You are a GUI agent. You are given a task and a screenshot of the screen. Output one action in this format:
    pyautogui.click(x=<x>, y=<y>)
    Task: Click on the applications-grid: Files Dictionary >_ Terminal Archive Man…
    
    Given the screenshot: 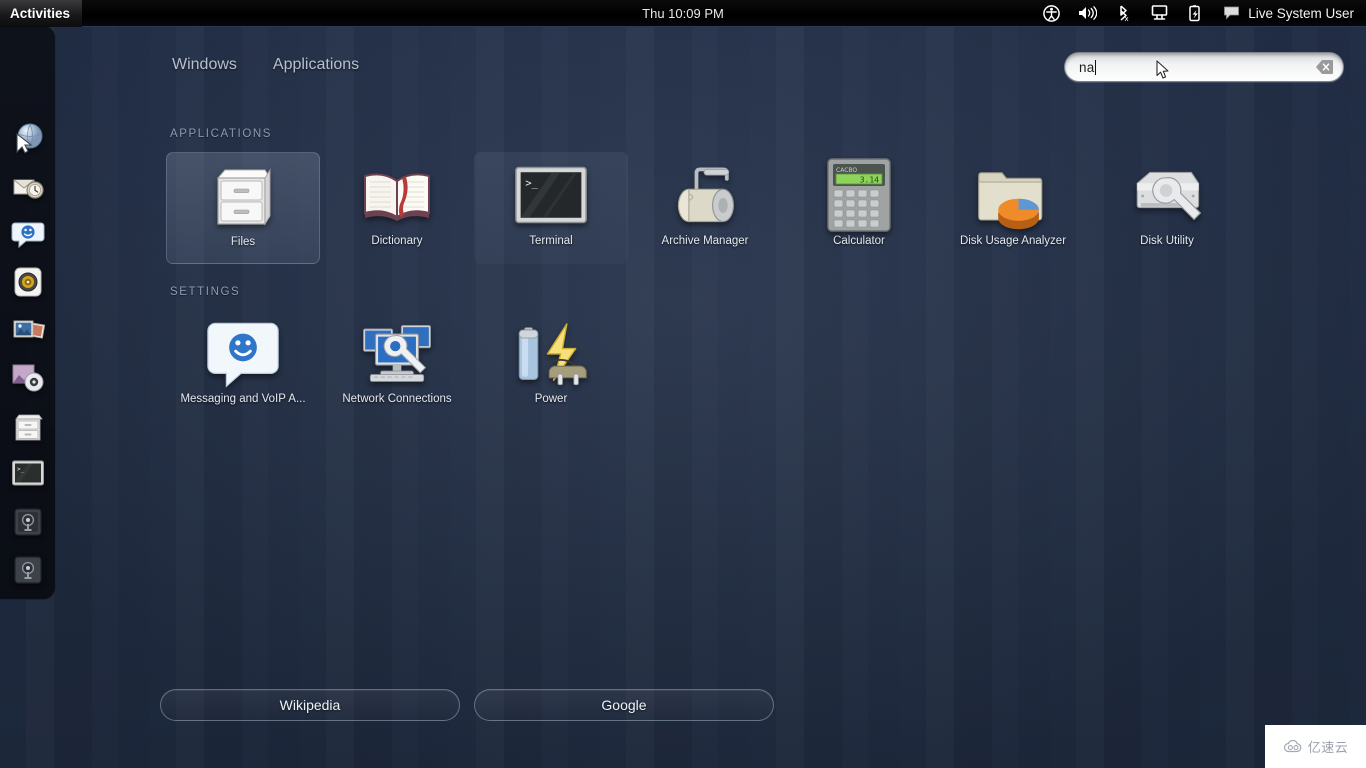 What is the action you would take?
    pyautogui.click(x=751, y=208)
    